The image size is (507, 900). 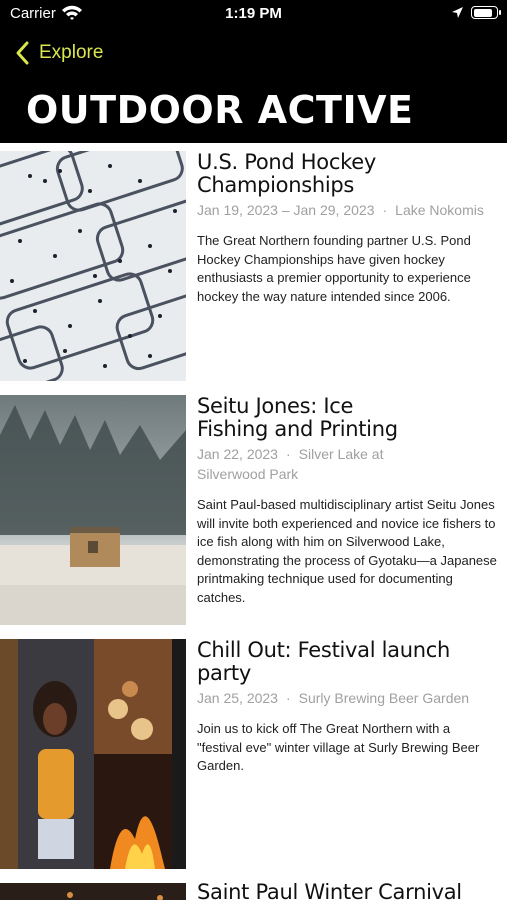 I want to click on page-title: OUTDOOR ACTIVE, so click(x=220, y=110).